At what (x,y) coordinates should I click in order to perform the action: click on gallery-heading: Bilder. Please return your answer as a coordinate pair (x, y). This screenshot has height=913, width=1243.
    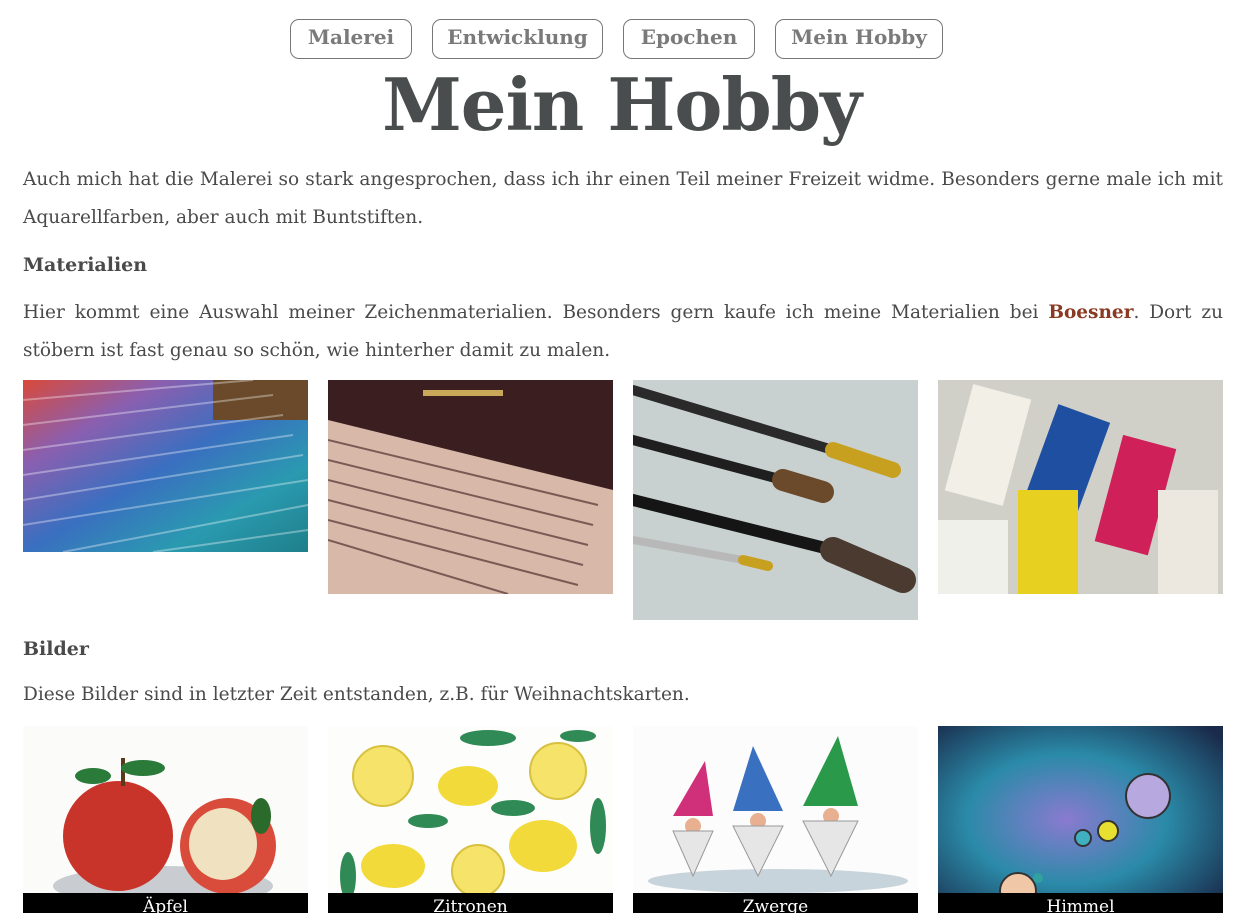
    Looking at the image, I should click on (56, 649).